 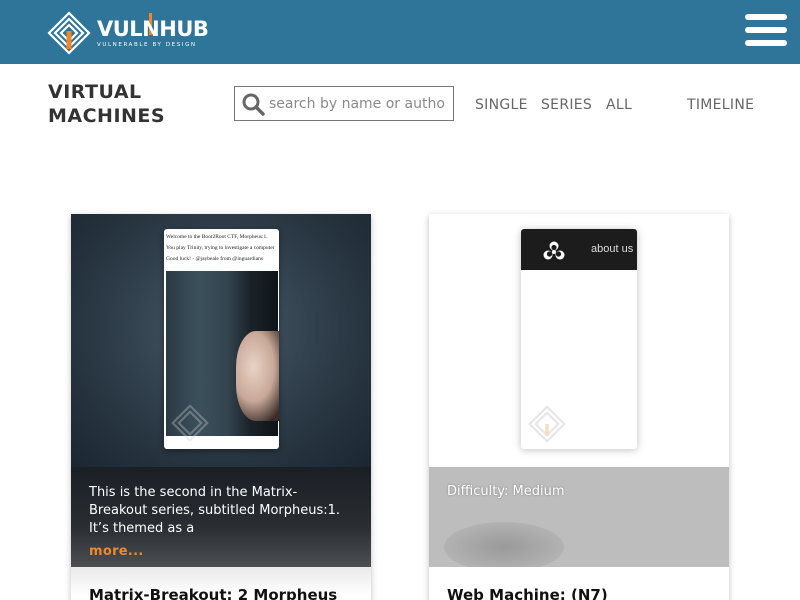 What do you see at coordinates (501, 105) in the screenshot?
I see `filter-single-link: SINGLE` at bounding box center [501, 105].